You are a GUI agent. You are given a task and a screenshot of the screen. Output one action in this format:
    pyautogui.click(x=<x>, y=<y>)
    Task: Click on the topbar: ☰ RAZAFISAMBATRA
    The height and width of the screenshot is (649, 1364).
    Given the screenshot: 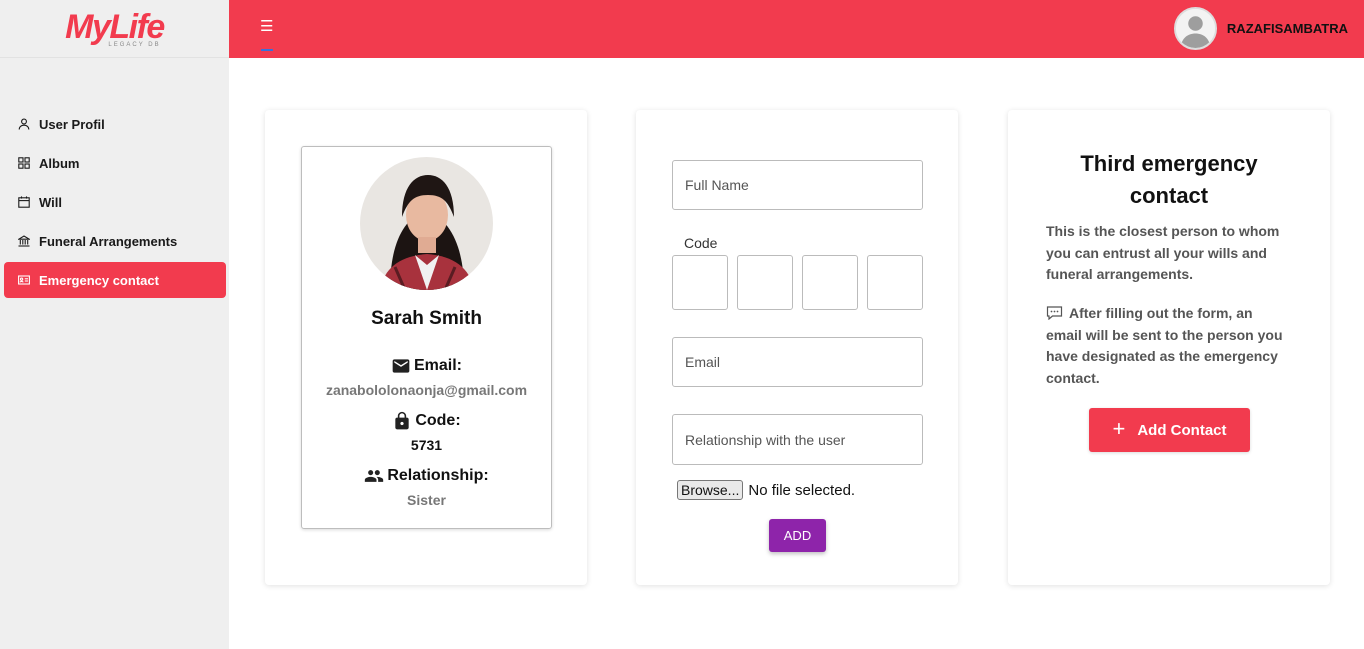 What is the action you would take?
    pyautogui.click(x=796, y=29)
    